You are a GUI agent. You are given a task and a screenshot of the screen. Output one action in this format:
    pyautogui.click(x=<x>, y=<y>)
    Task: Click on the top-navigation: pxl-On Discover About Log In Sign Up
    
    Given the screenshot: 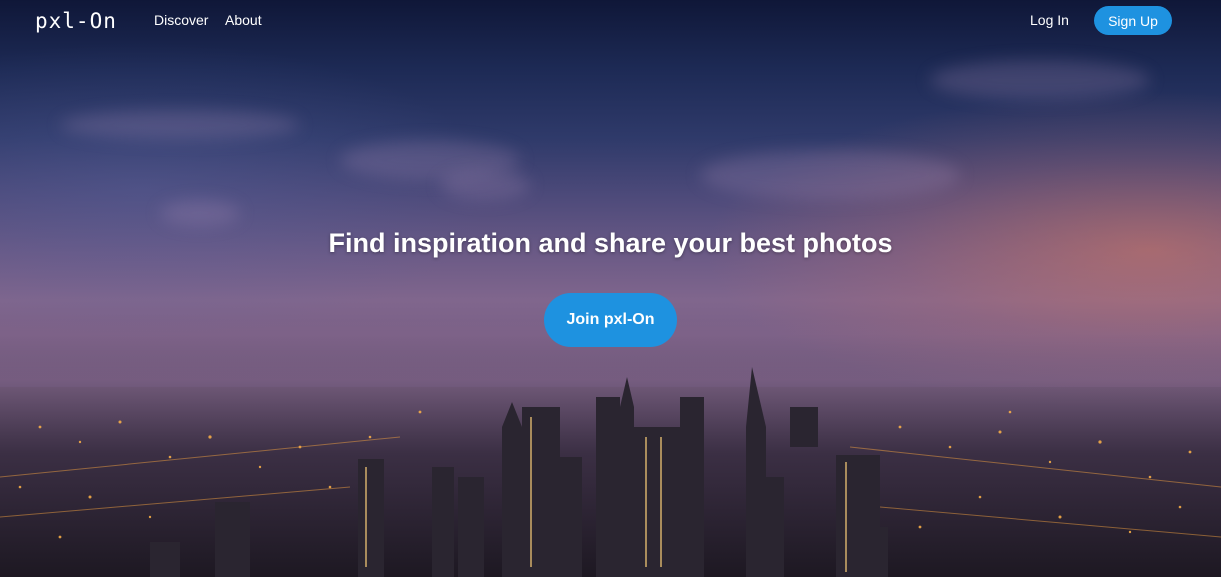 What is the action you would take?
    pyautogui.click(x=610, y=21)
    